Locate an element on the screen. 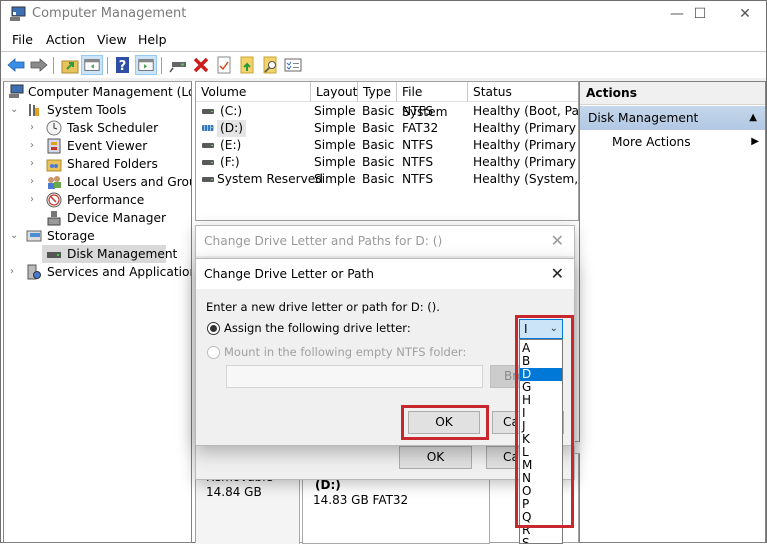 Image resolution: width=767 pixels, height=544 pixels. dialog-title: Change Drive Letter or Path is located at coordinates (385, 274).